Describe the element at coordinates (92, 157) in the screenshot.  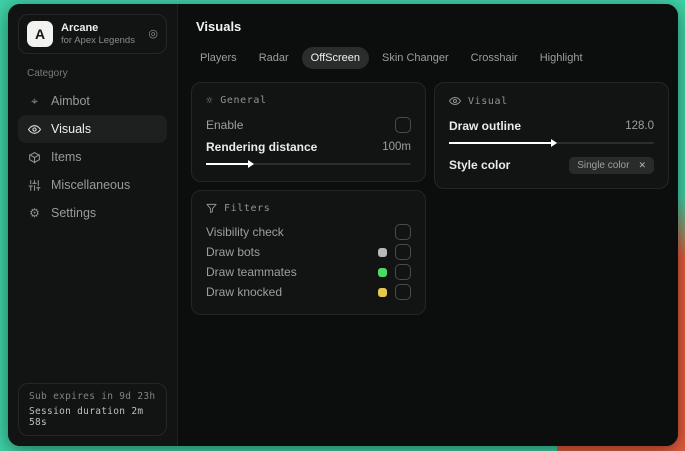
I see `sidebar-item-items: Items` at that location.